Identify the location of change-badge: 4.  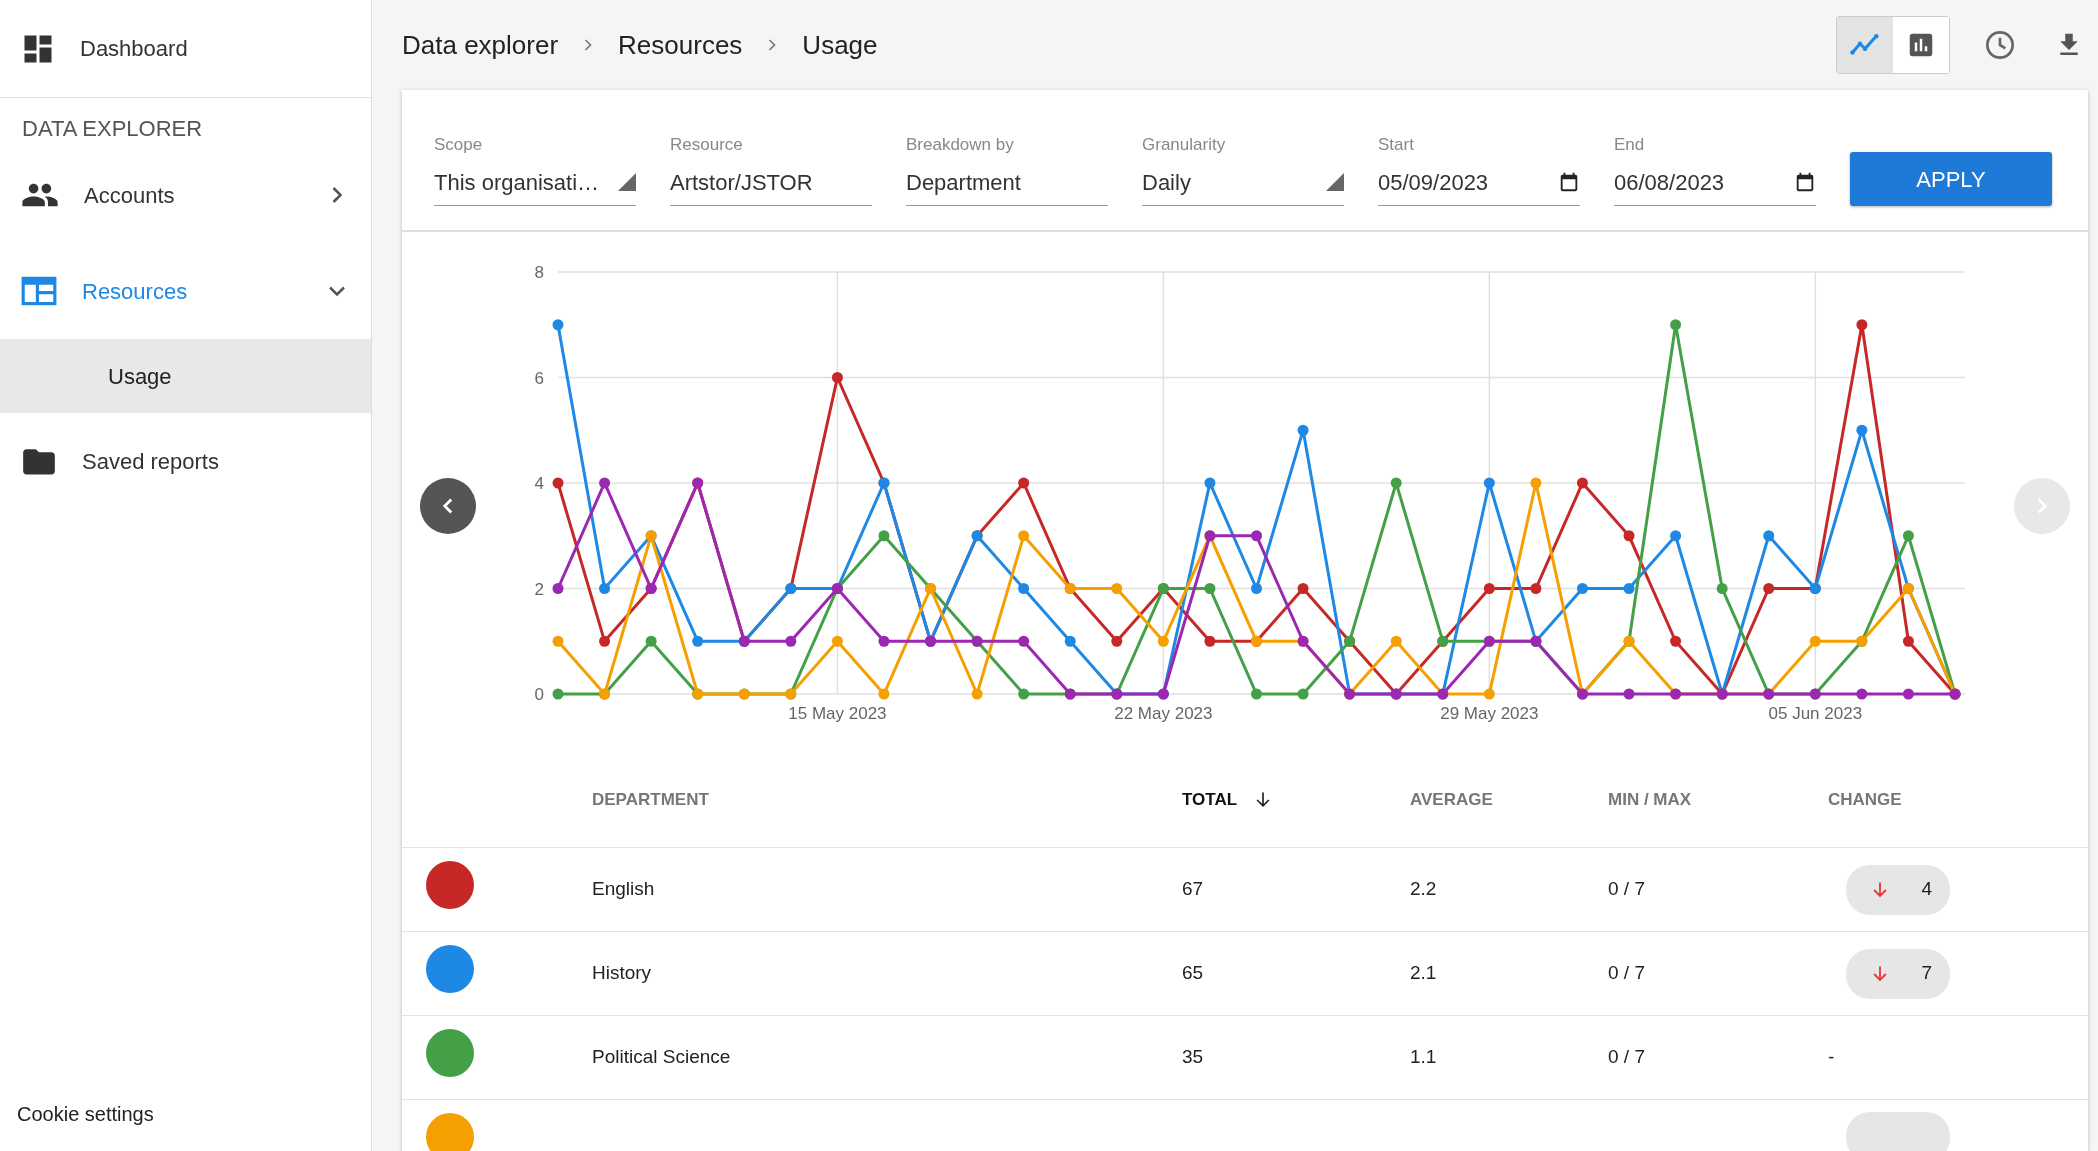
(1898, 889).